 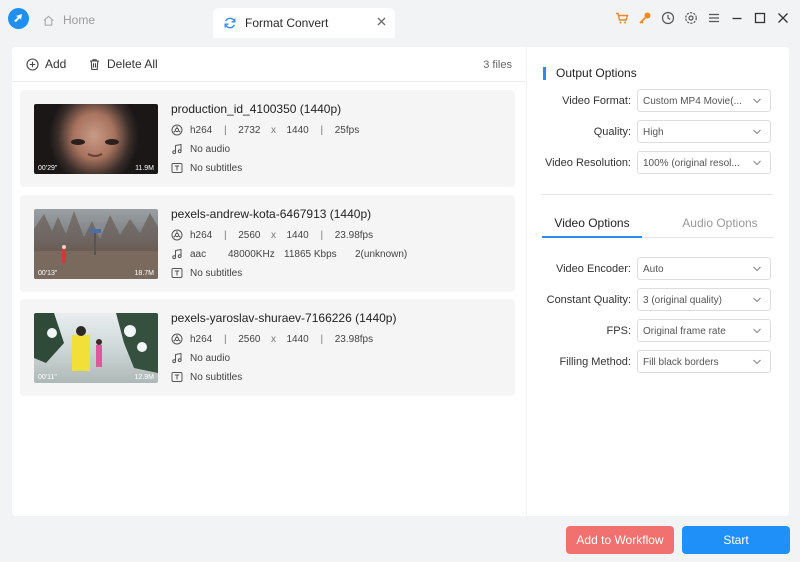 I want to click on audio-info-row: No audio, so click(x=200, y=358).